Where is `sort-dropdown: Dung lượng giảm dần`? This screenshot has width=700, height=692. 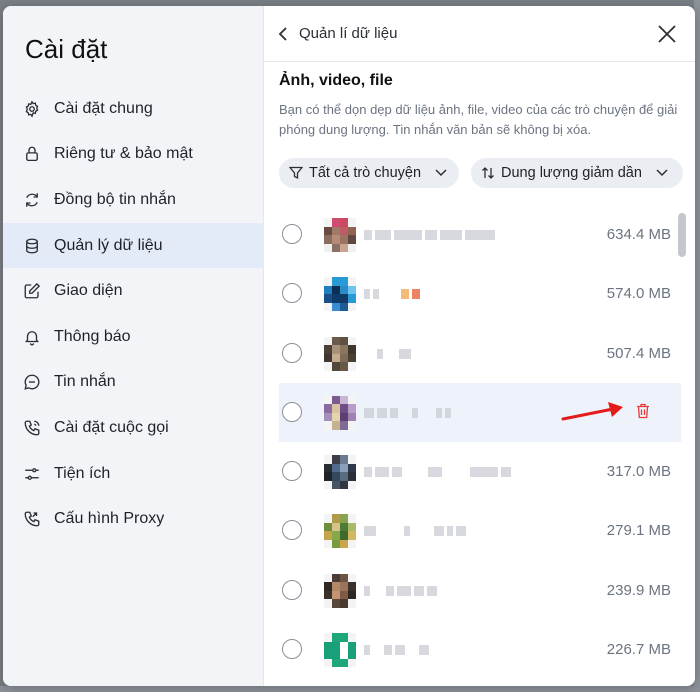 sort-dropdown: Dung lượng giảm dần is located at coordinates (577, 173).